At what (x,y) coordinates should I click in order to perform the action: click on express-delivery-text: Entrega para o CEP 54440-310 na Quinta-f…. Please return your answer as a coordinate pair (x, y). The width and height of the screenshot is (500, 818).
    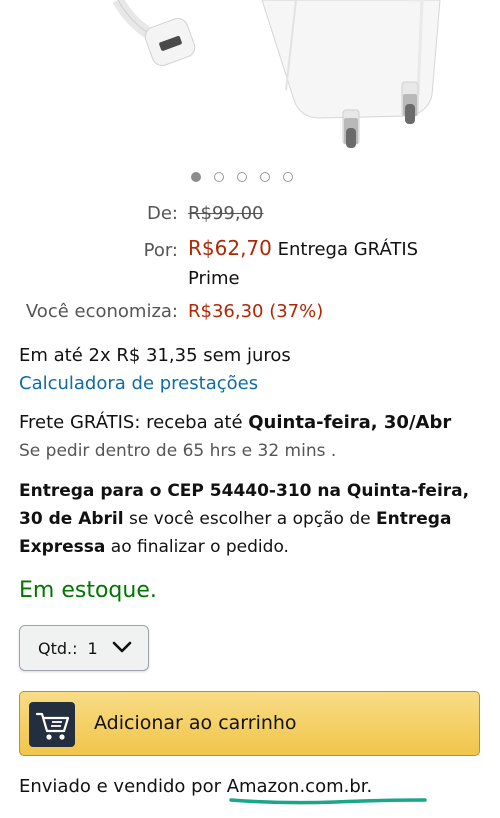
    Looking at the image, I should click on (254, 519).